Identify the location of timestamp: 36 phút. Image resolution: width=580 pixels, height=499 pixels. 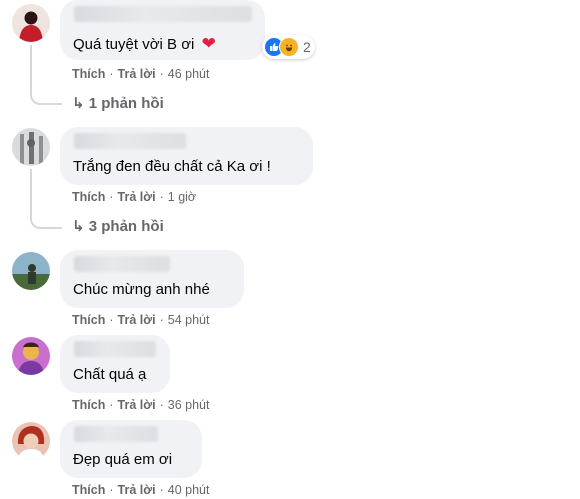
(189, 405).